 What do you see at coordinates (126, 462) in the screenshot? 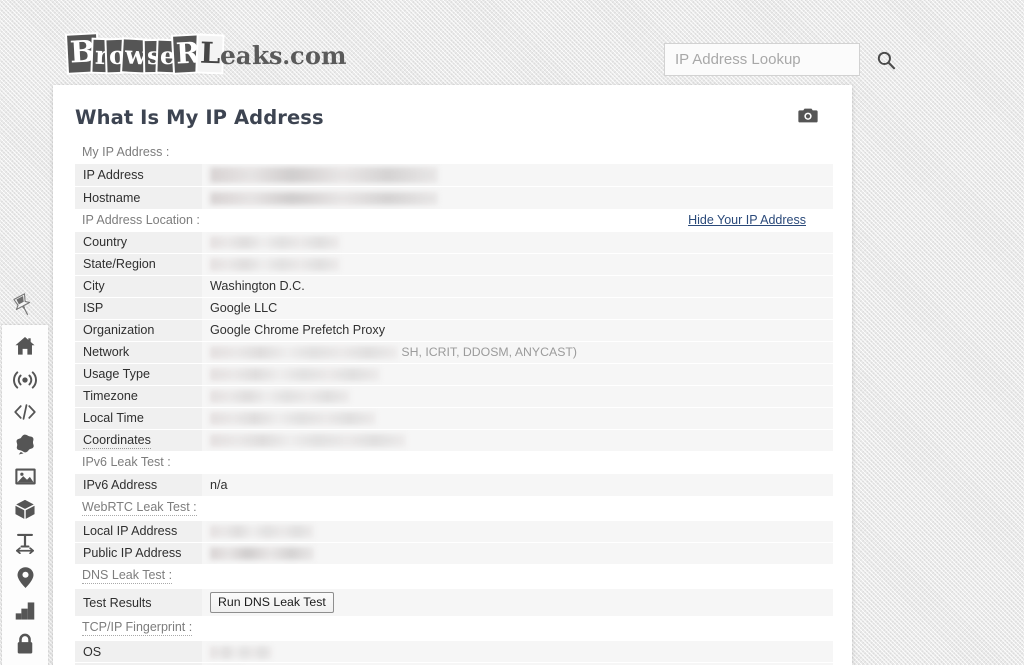
I see `section-title: IPv6 Leak Test :` at bounding box center [126, 462].